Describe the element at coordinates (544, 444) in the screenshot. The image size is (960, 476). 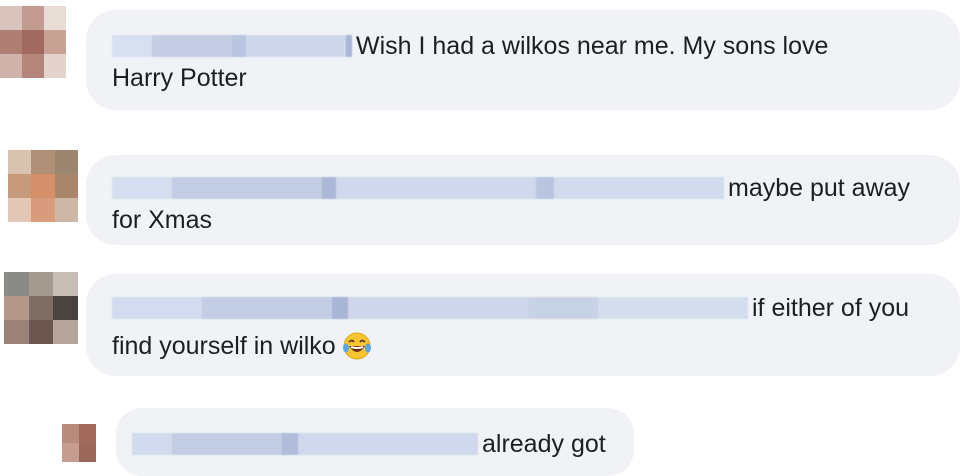
I see `comment-4-text-line1: already got` at that location.